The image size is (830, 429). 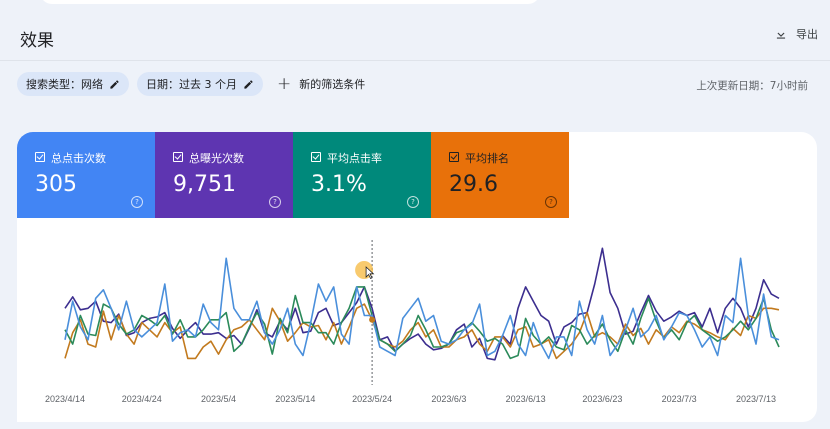 I want to click on filter-bar: 搜索类型：网络 日期：过去 3 个月 + 新的筛选条件, so click(x=191, y=84).